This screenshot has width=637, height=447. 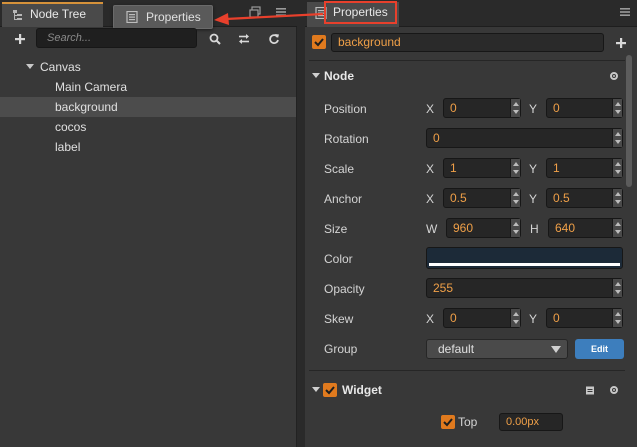 What do you see at coordinates (585, 228) in the screenshot?
I see `size-h-input: 640` at bounding box center [585, 228].